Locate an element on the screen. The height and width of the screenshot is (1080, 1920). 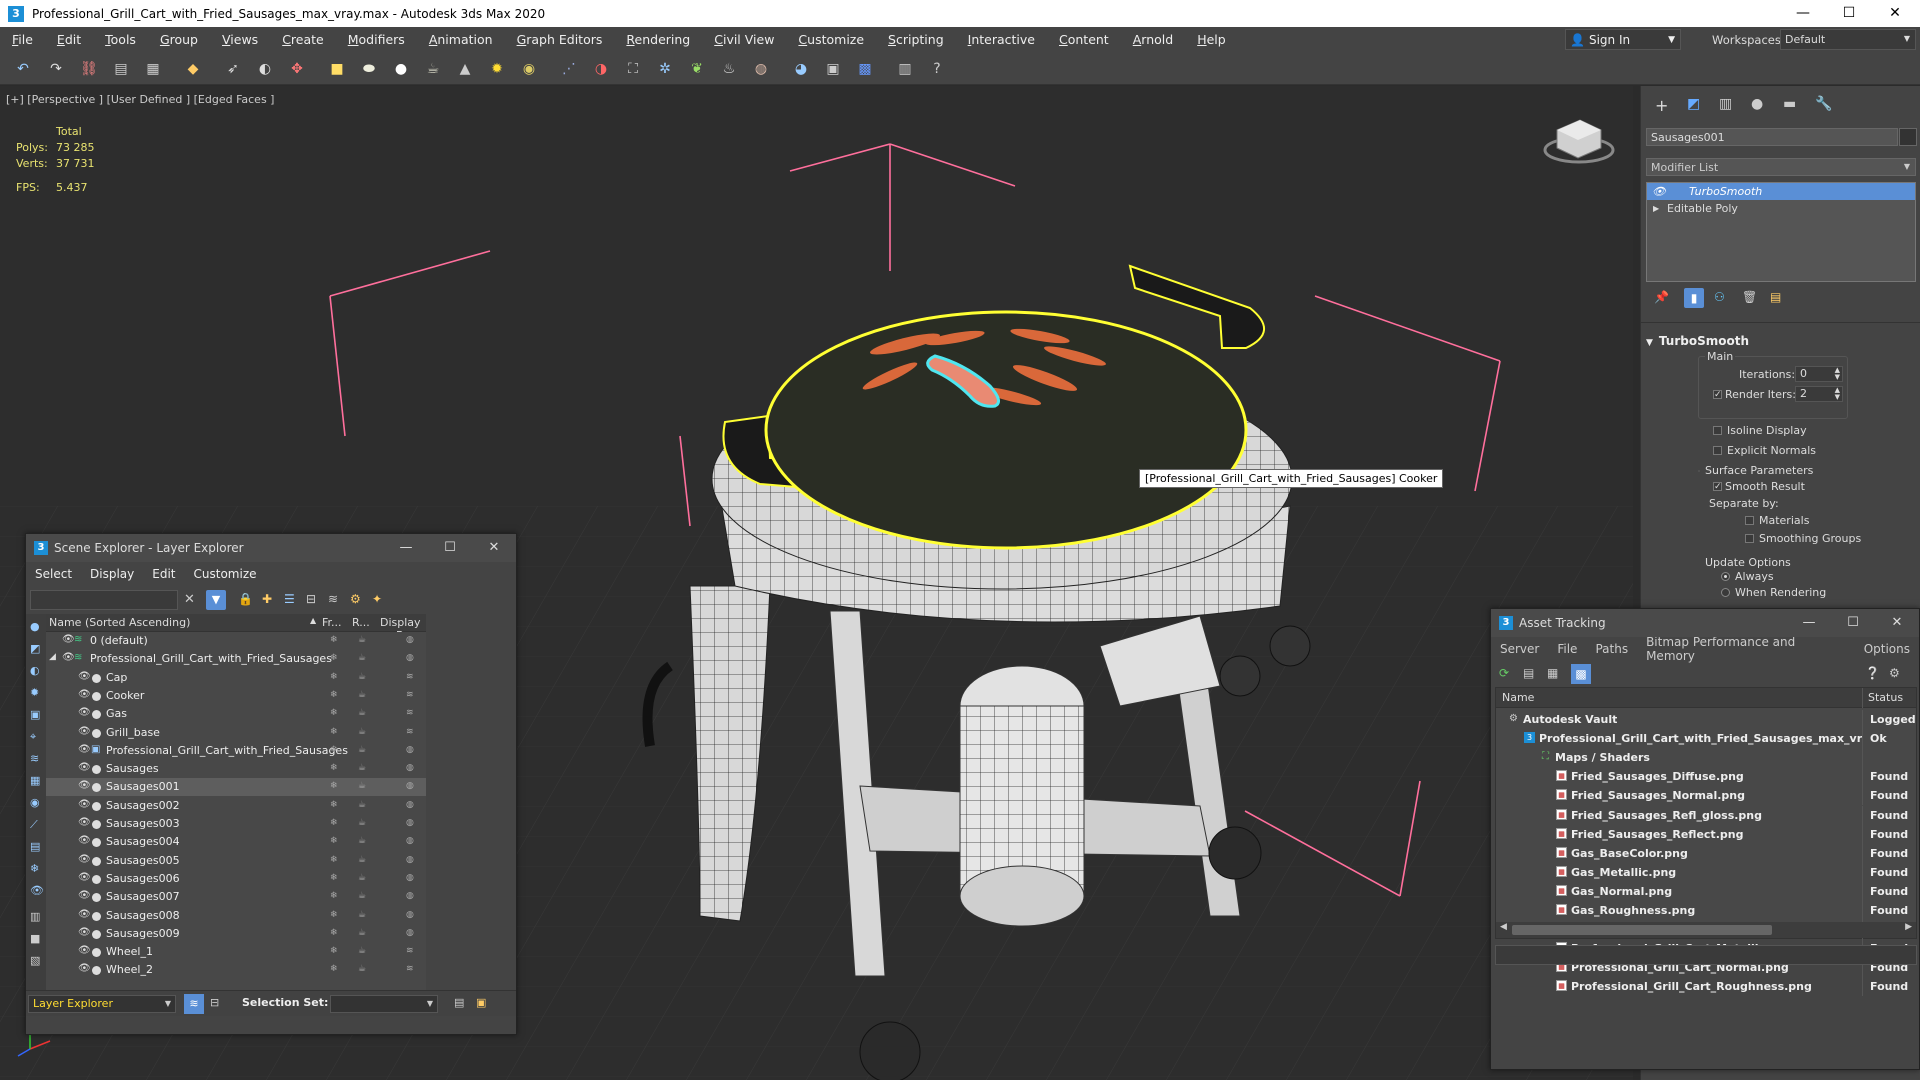
menu-help: Help is located at coordinates (1211, 39).